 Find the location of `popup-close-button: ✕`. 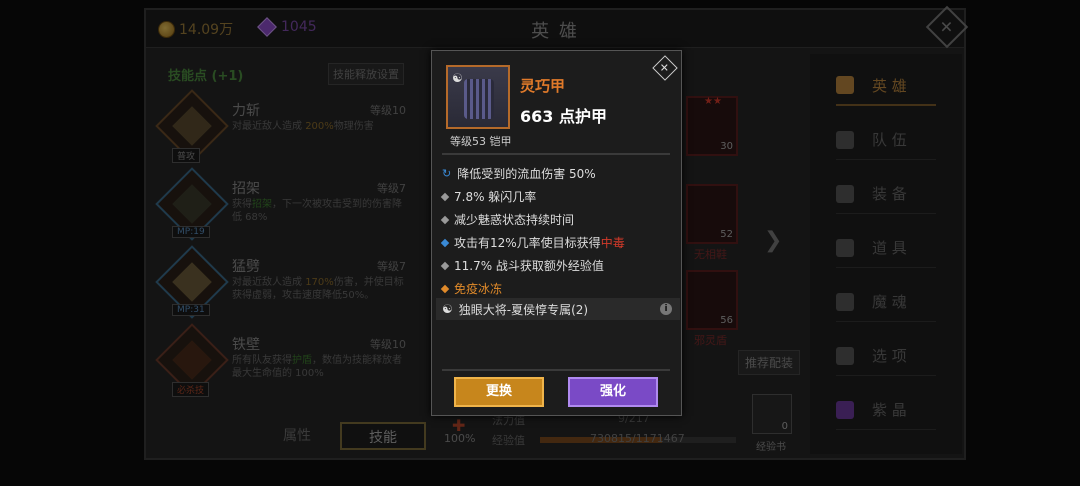

popup-close-button: ✕ is located at coordinates (665, 68).